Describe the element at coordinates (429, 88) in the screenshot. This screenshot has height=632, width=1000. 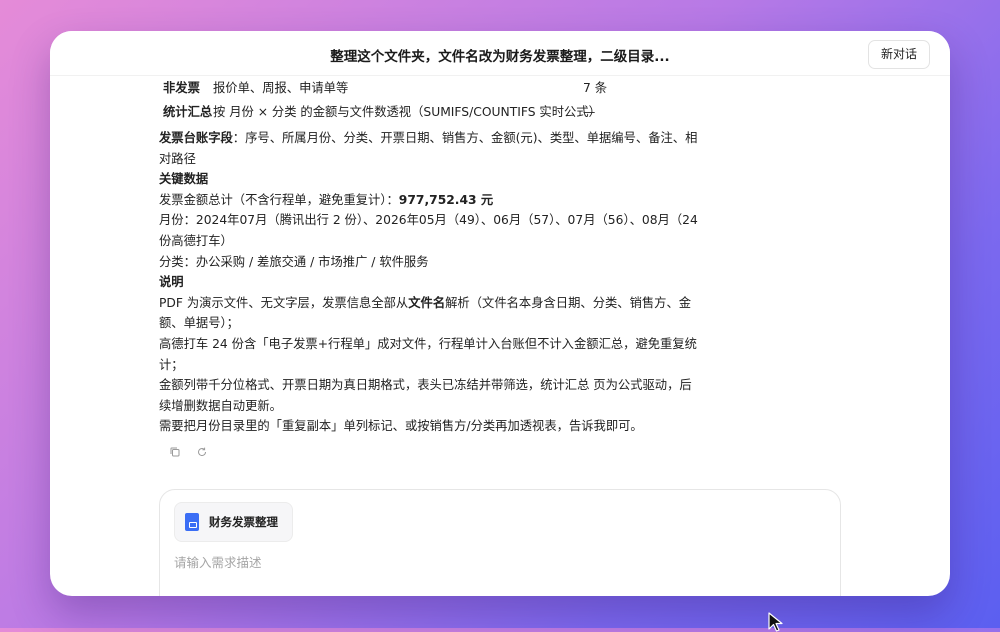
I see `table-row: 非发票 报价单、周报、申请单等 7 条` at that location.